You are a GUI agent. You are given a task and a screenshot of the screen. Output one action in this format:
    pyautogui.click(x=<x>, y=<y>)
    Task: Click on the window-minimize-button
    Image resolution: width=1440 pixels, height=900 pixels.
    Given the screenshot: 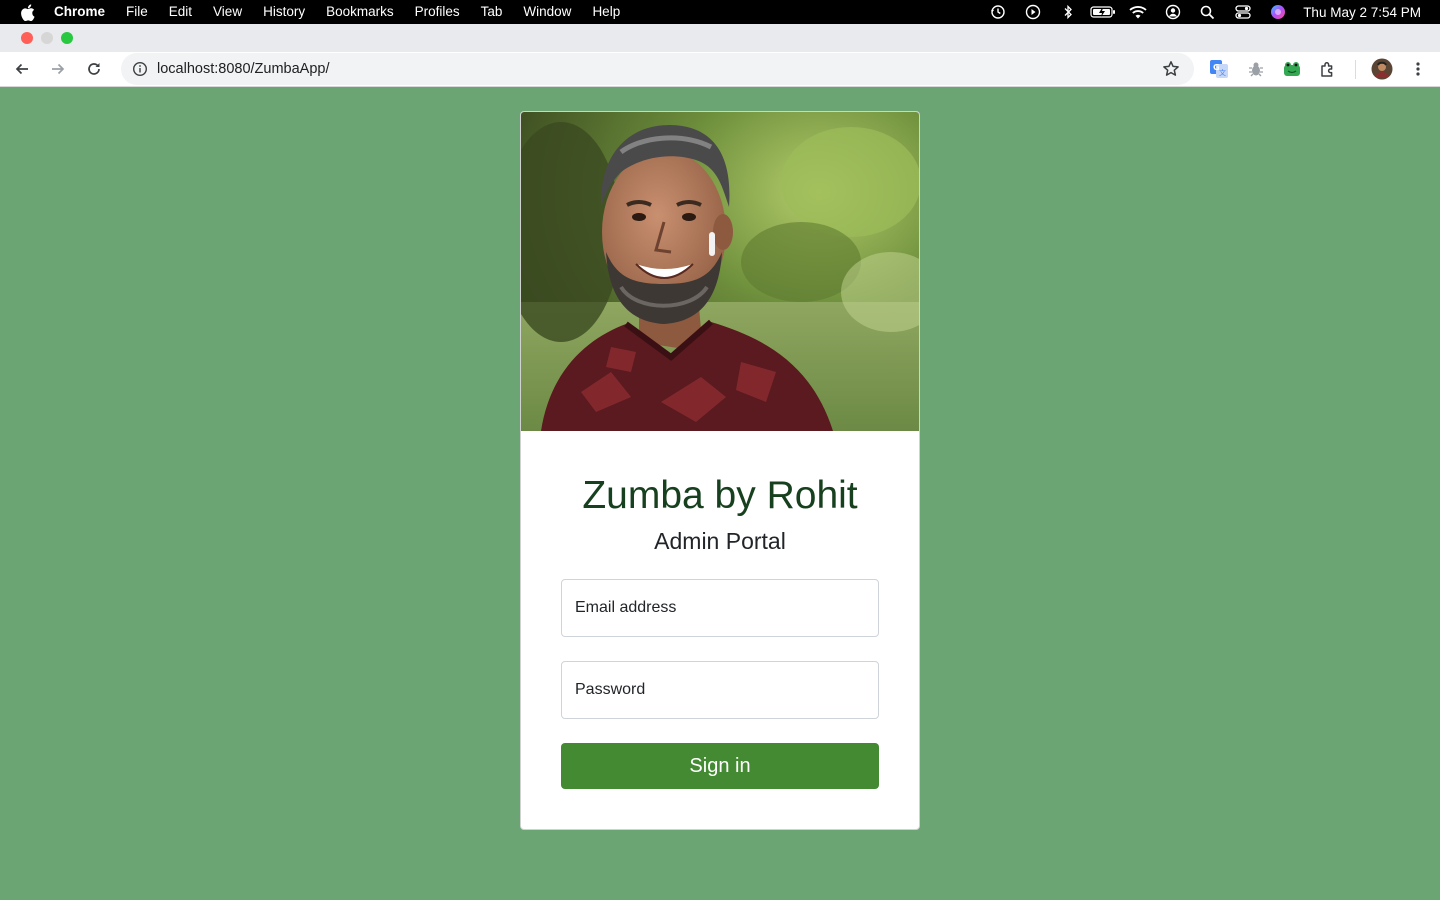 What is the action you would take?
    pyautogui.click(x=47, y=38)
    